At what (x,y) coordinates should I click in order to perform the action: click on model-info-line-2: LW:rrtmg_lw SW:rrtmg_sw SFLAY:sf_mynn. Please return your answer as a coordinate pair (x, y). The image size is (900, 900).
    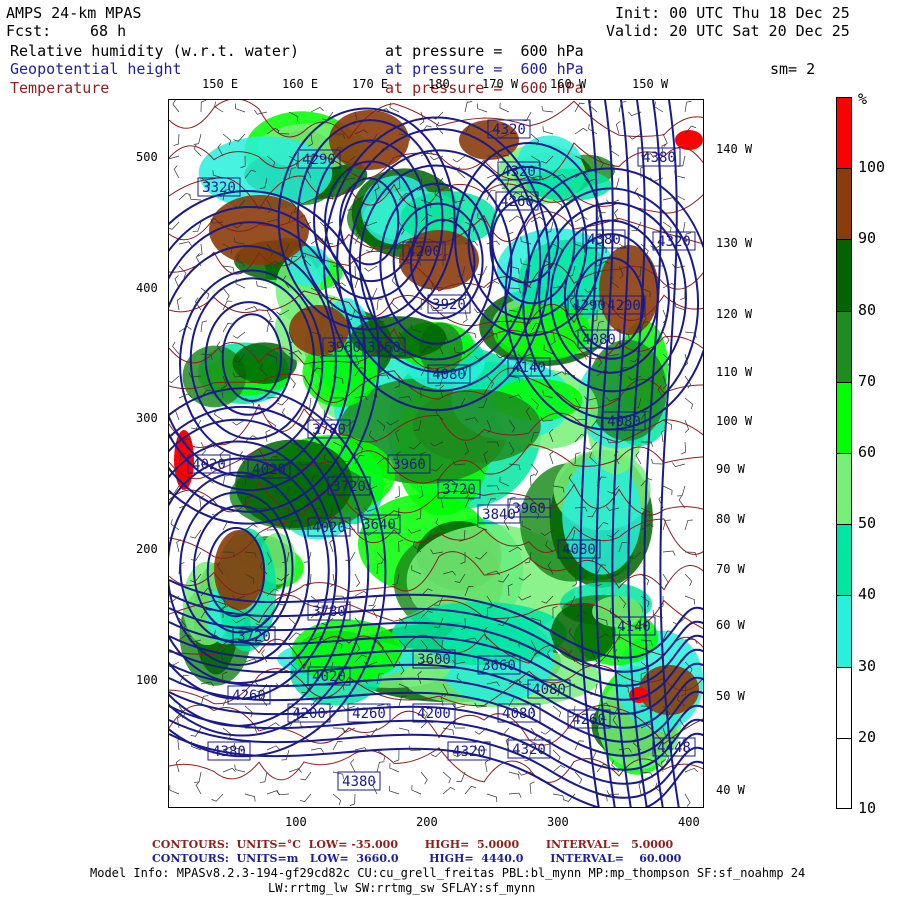
    Looking at the image, I should click on (402, 888).